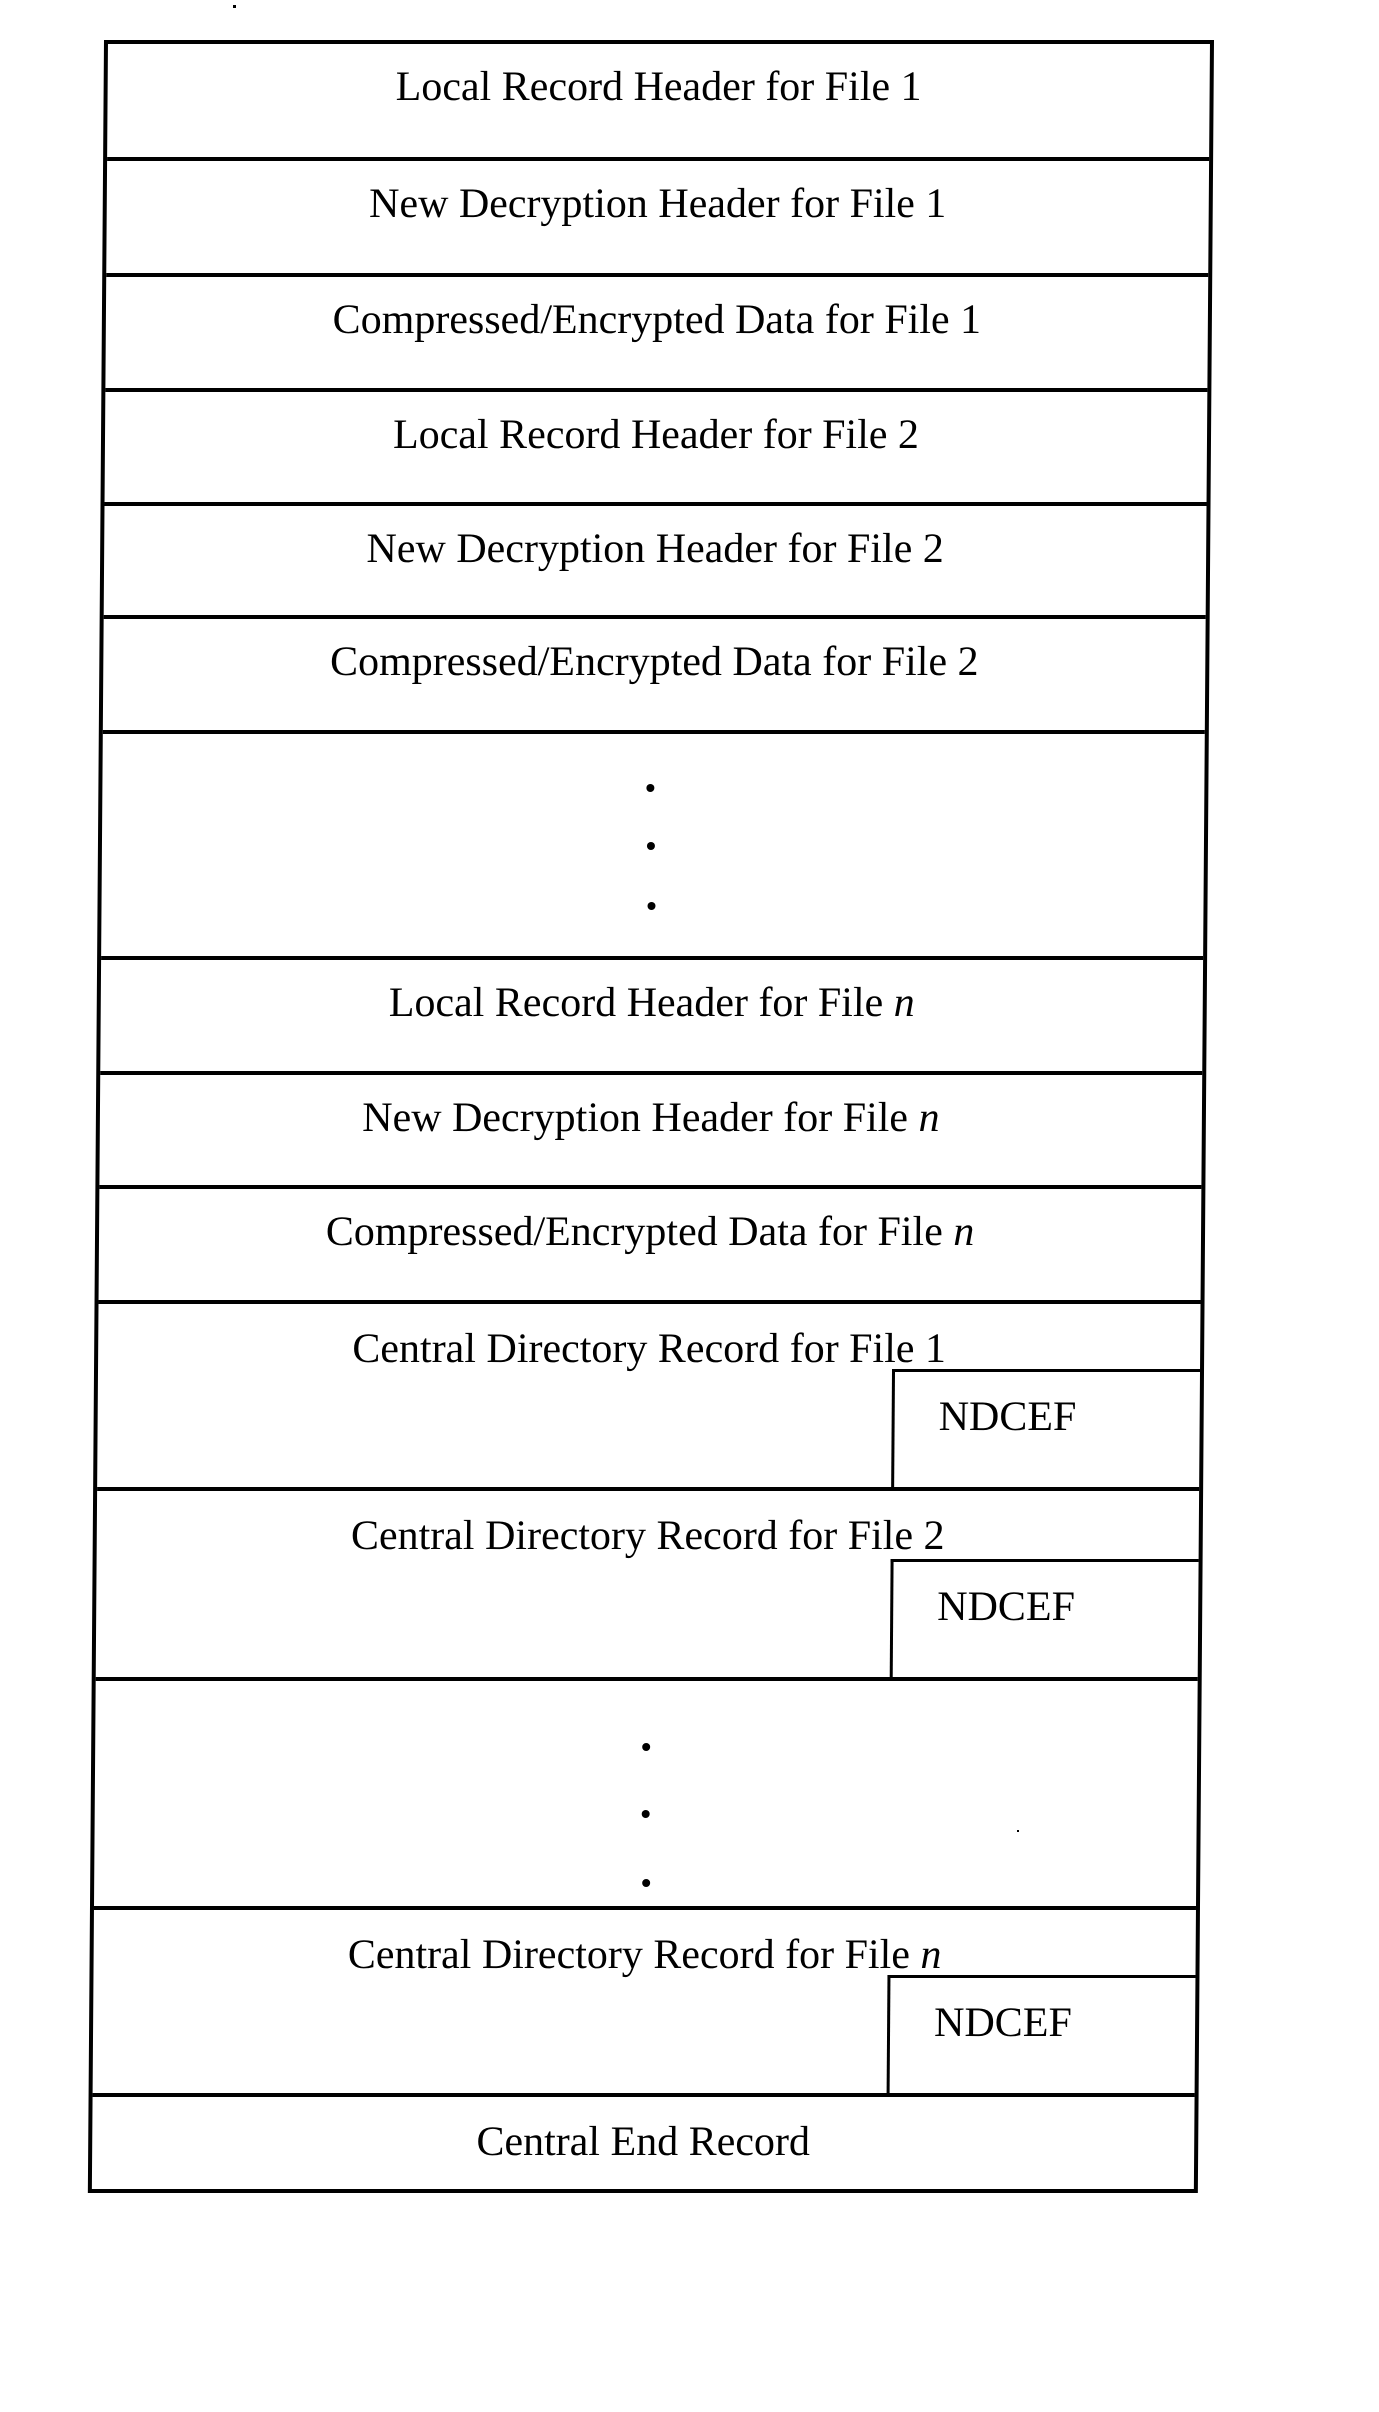  I want to click on block-central-end-record: Central End Record, so click(643, 2145).